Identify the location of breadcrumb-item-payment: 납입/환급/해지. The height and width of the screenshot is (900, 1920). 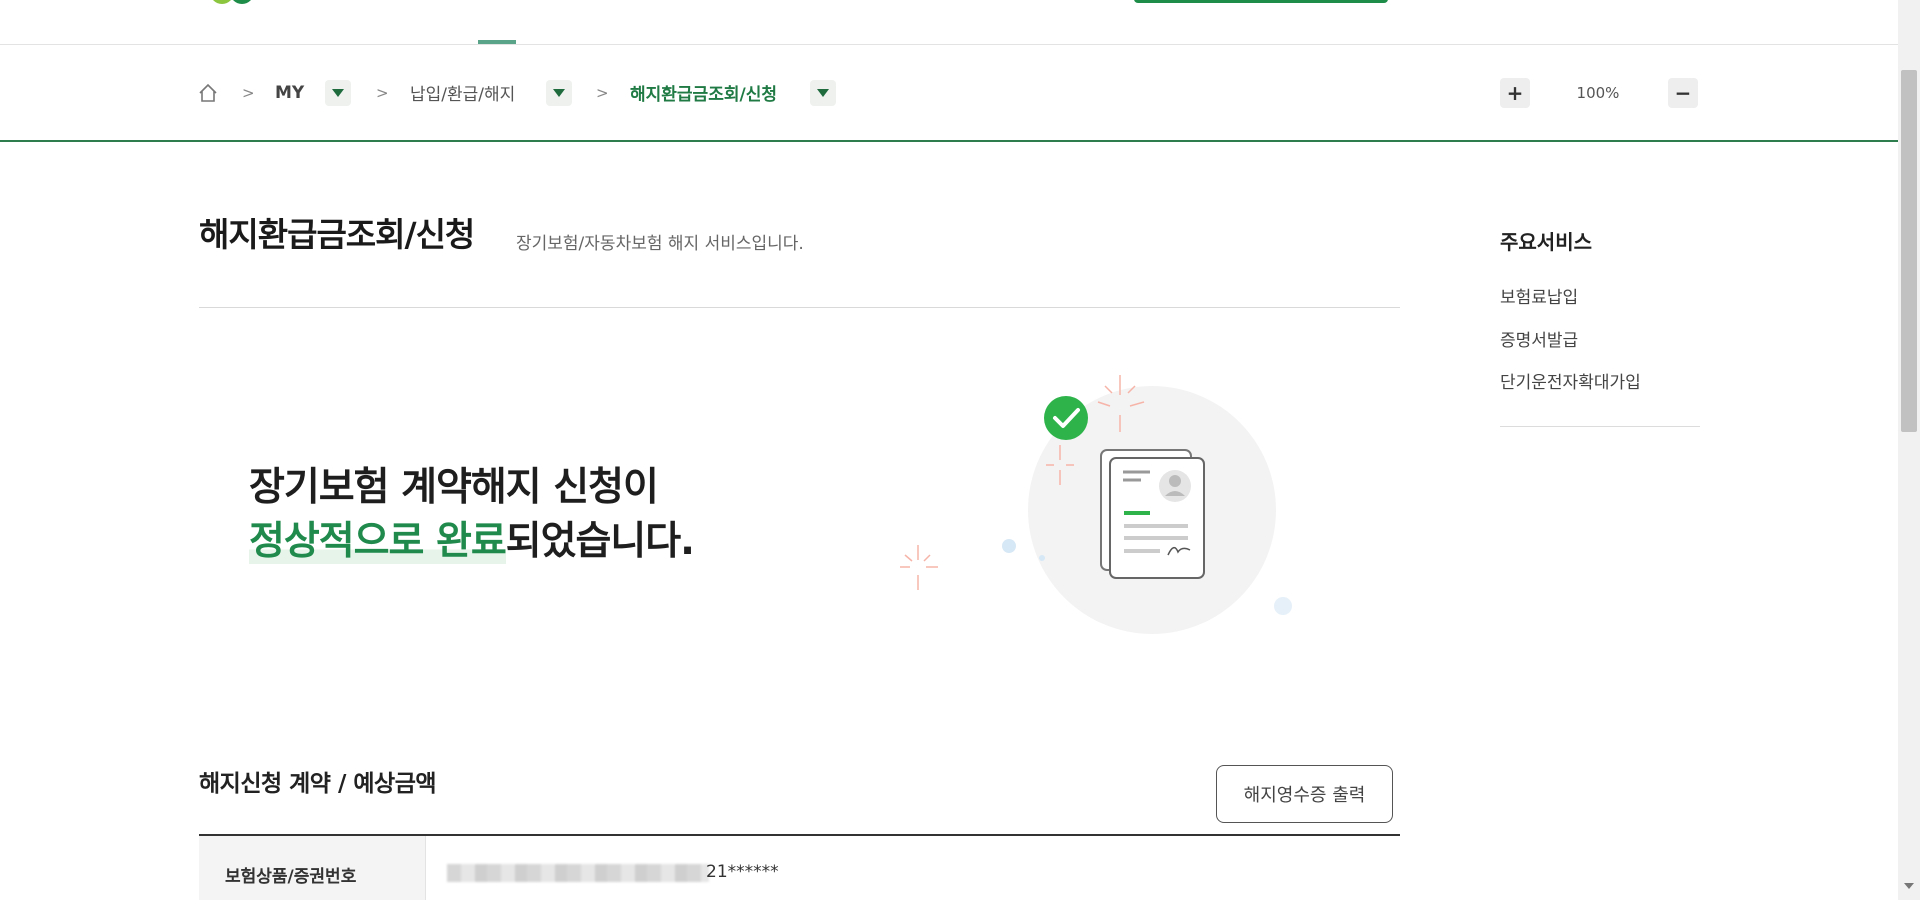
(462, 92).